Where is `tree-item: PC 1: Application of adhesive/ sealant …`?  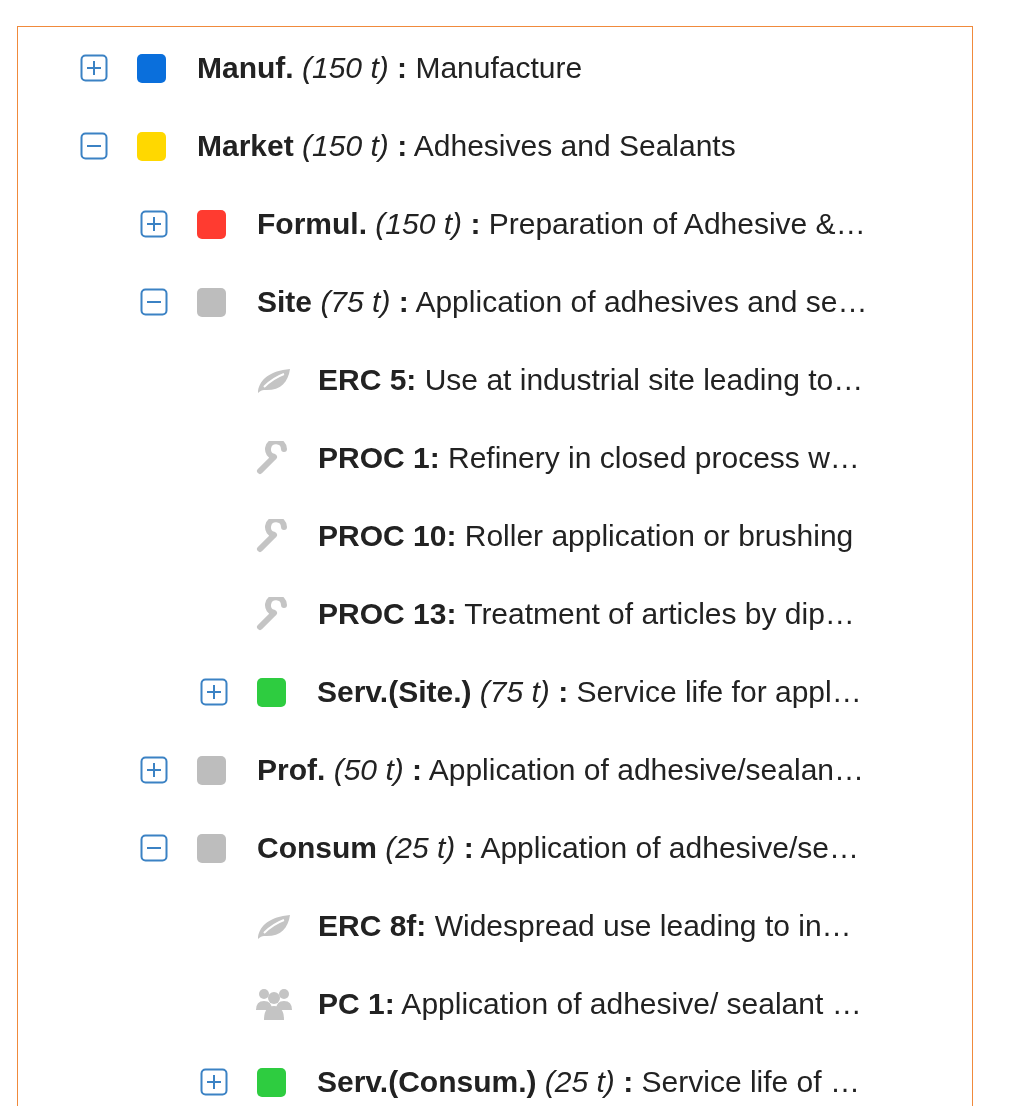 tree-item: PC 1: Application of adhesive/ sealant … is located at coordinates (590, 1004).